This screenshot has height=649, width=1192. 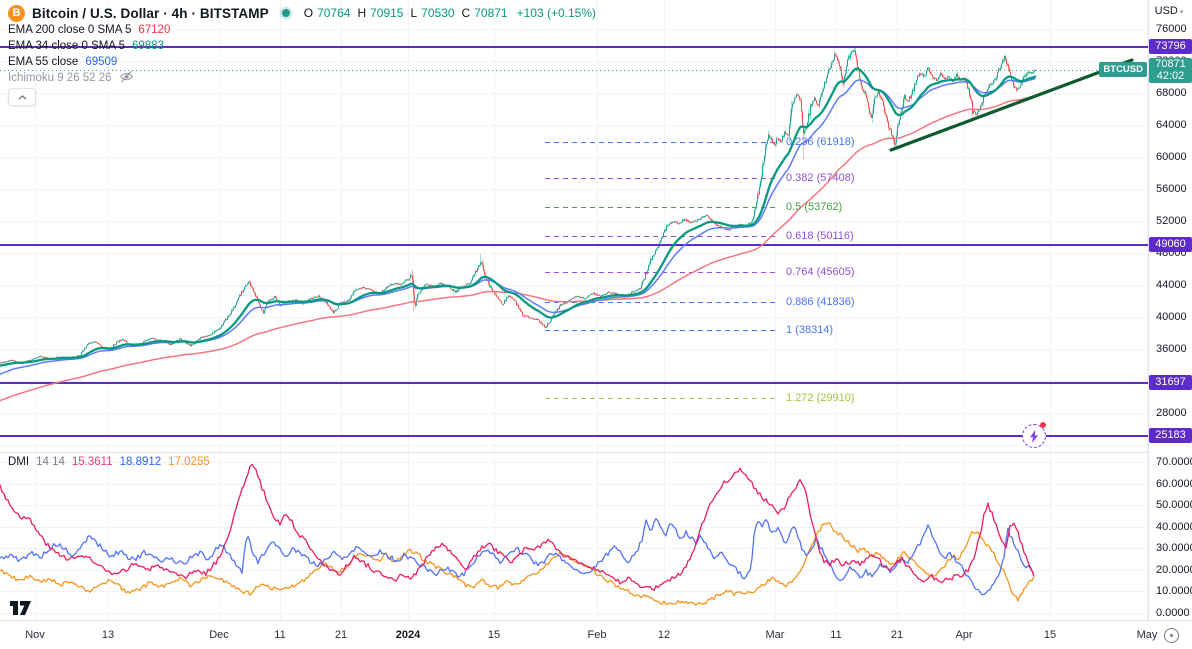 What do you see at coordinates (1170, 383) in the screenshot?
I see `price-level-badge: 31697` at bounding box center [1170, 383].